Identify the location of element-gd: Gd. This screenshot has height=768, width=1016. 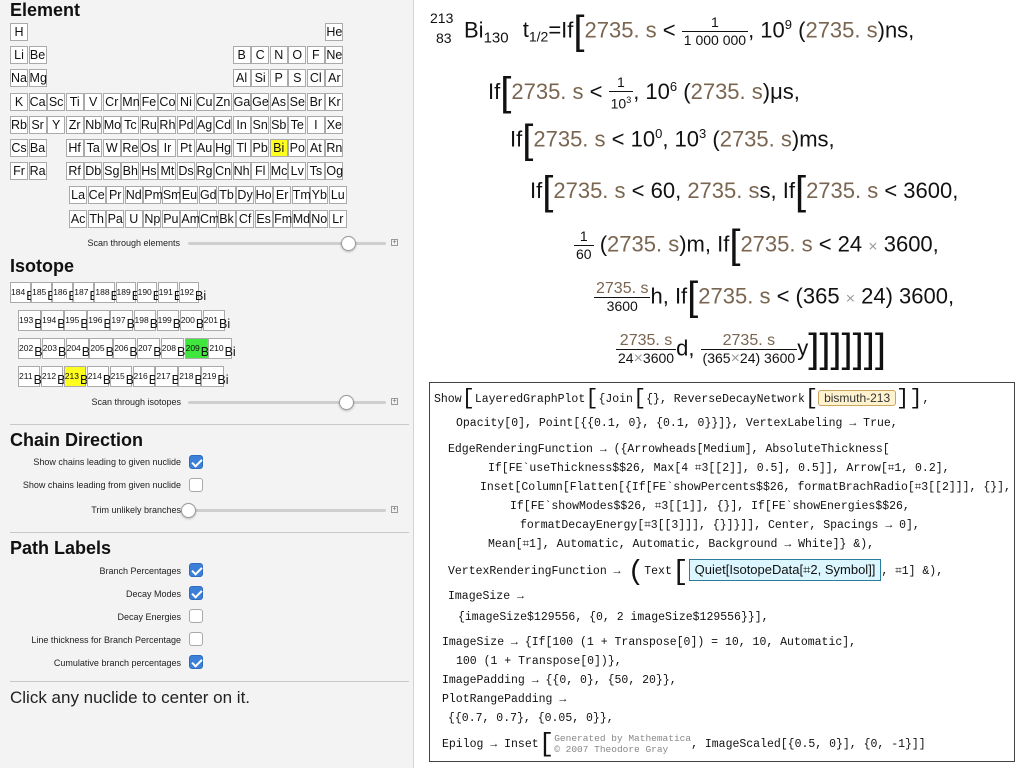
(207, 195).